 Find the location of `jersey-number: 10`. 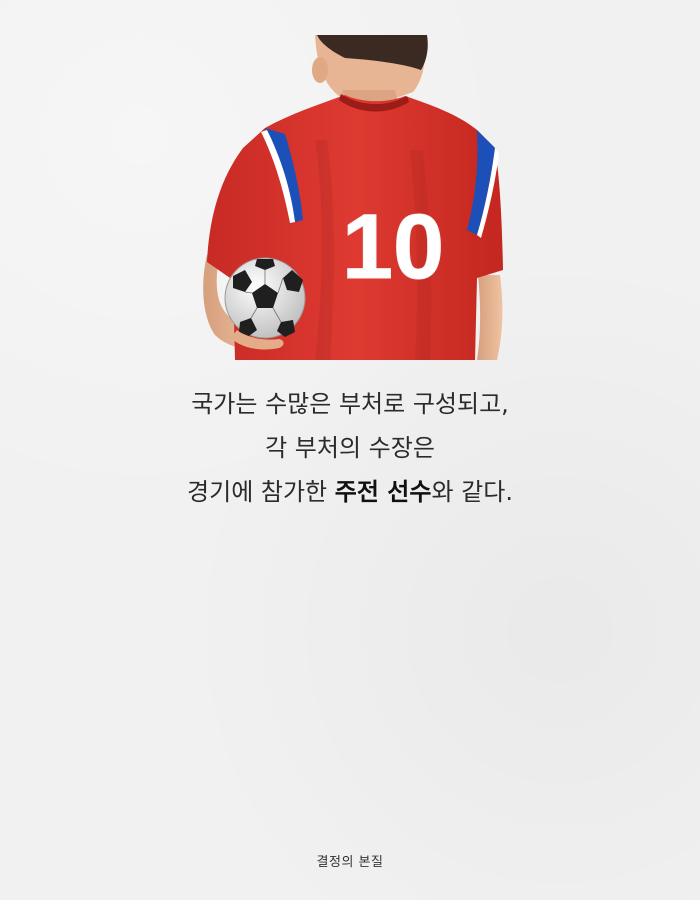

jersey-number: 10 is located at coordinates (393, 247).